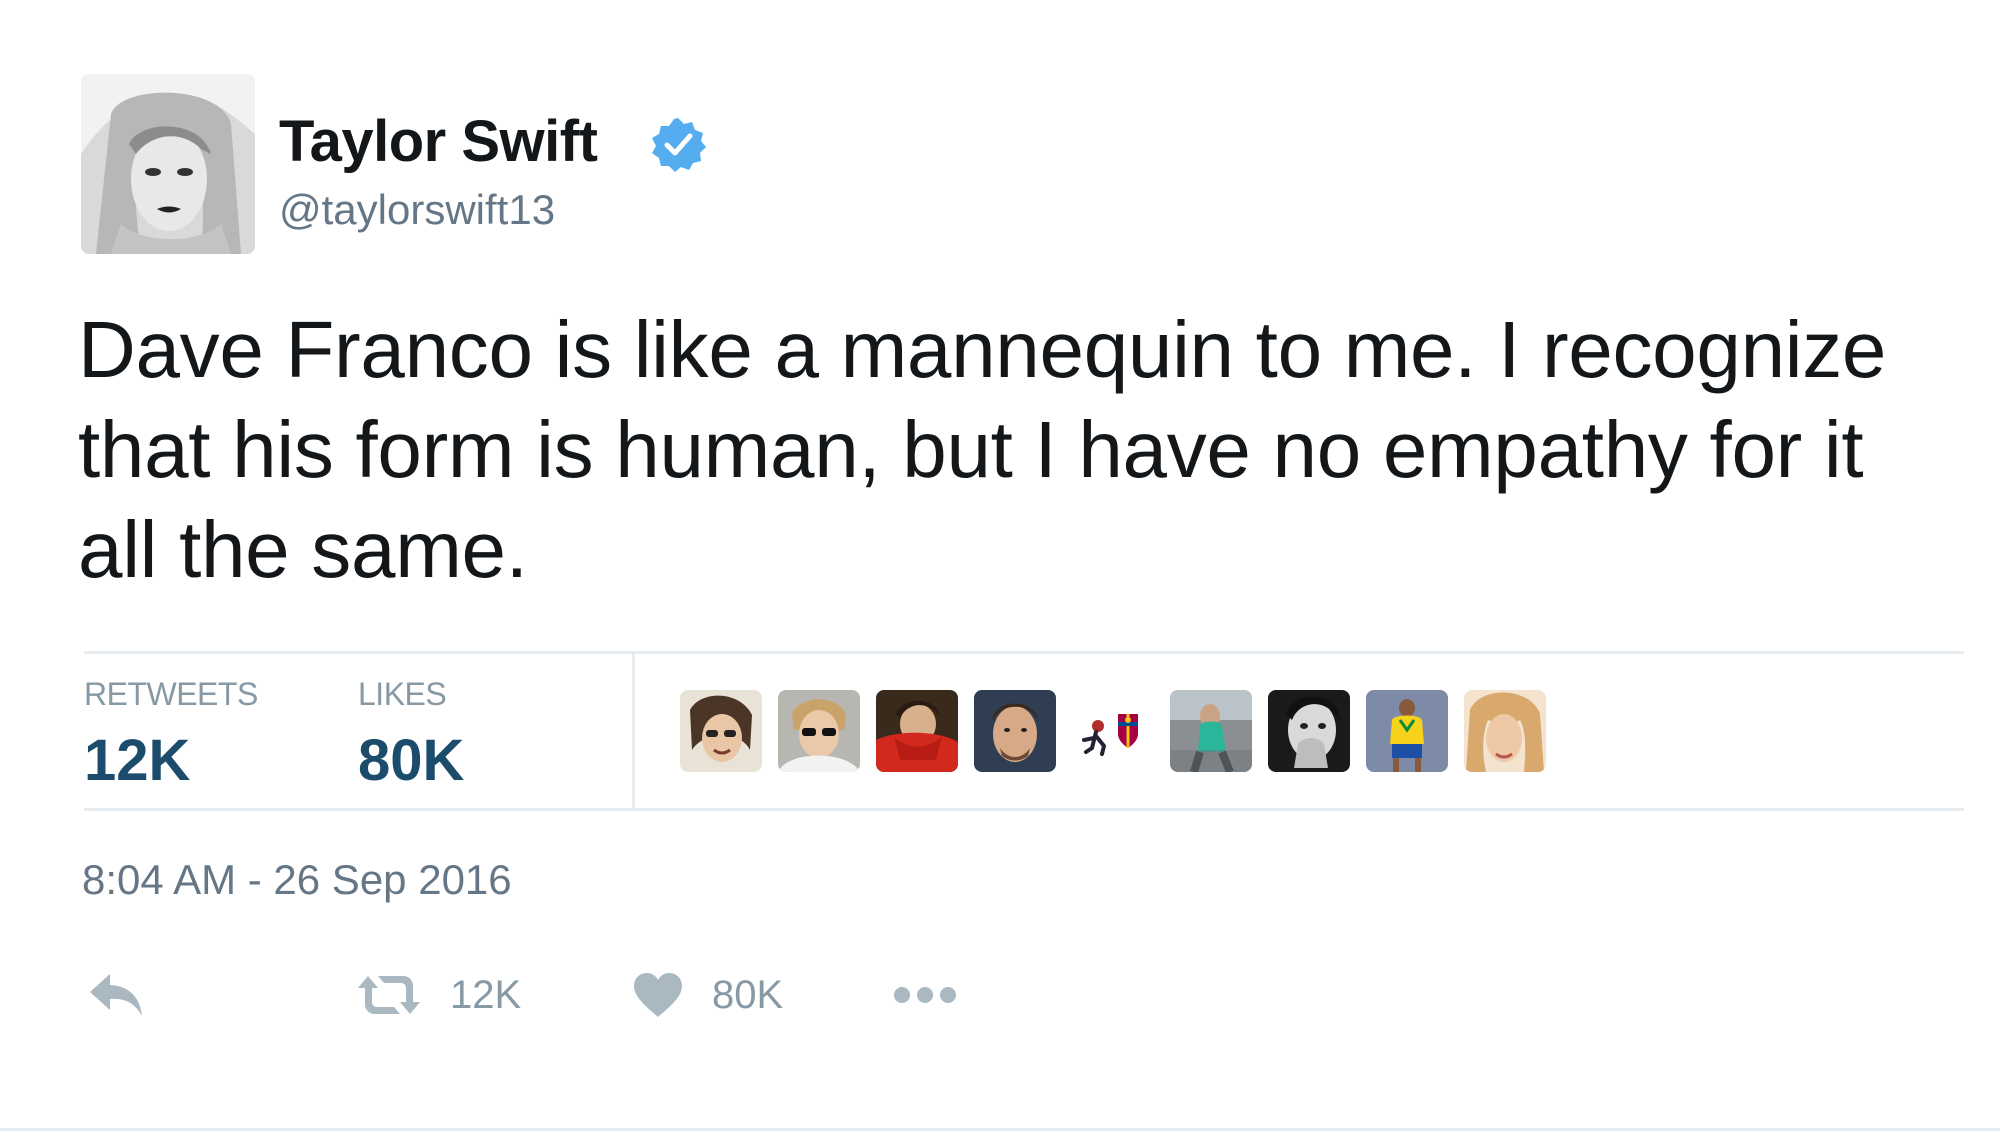 The height and width of the screenshot is (1133, 2000). What do you see at coordinates (748, 994) in the screenshot?
I see `like-count: 80K` at bounding box center [748, 994].